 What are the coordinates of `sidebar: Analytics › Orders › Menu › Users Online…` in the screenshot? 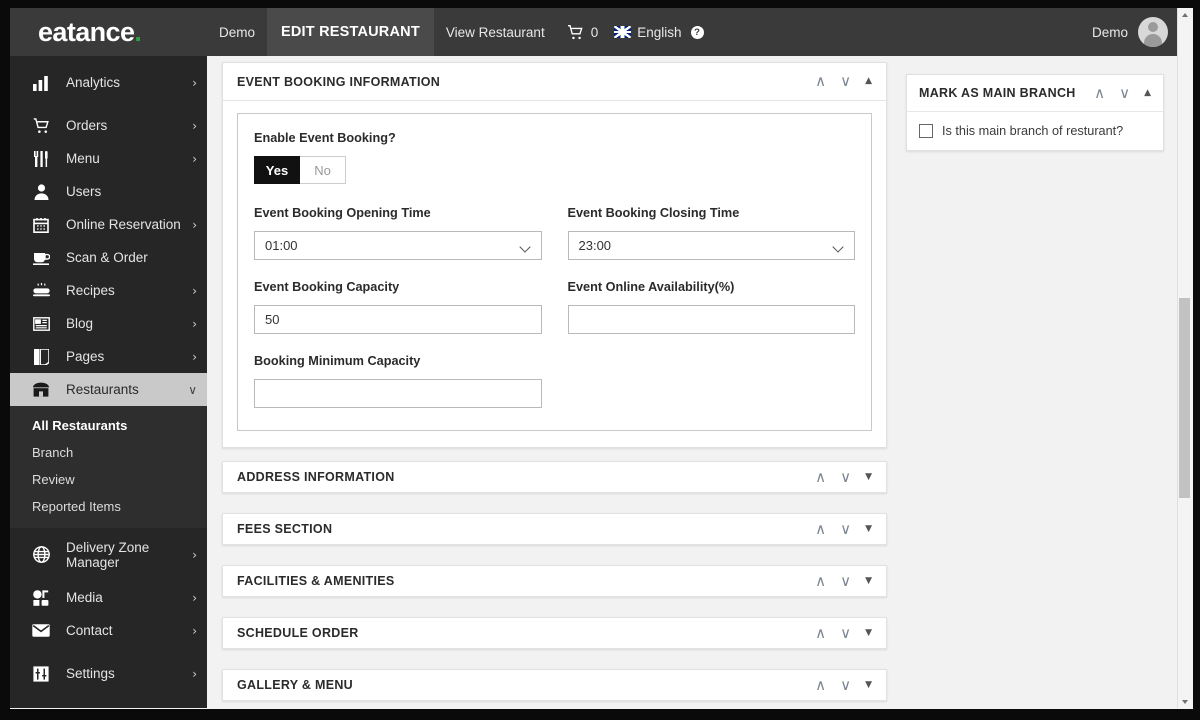 It's located at (108, 382).